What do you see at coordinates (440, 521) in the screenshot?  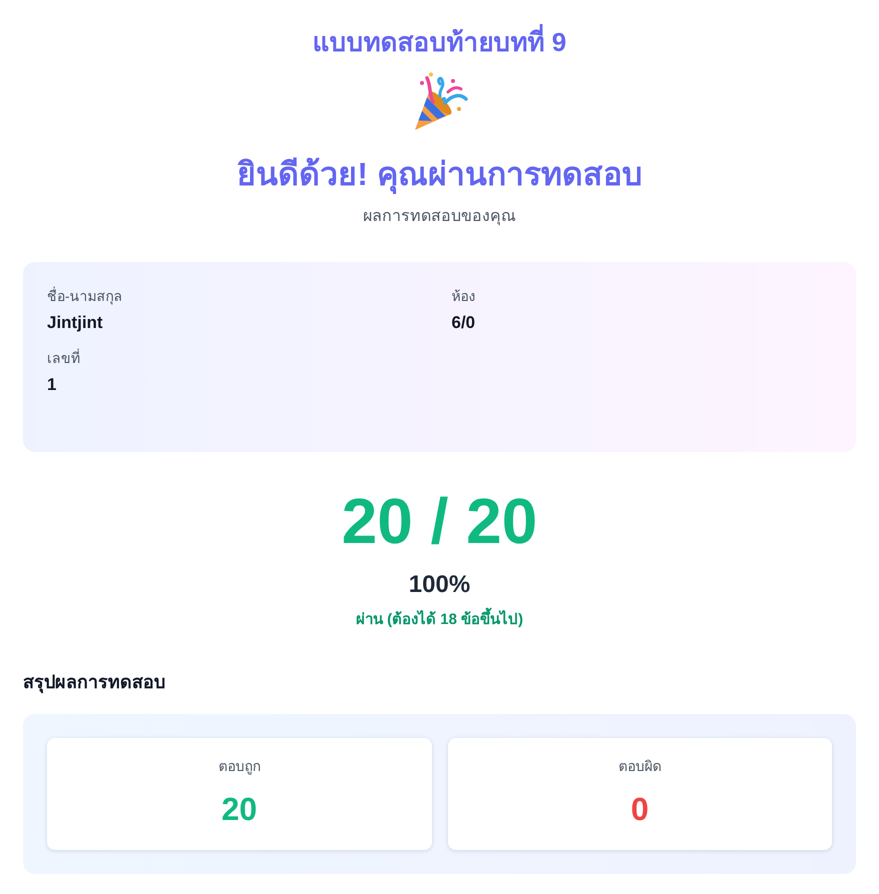 I see `score-value: 20 / 20` at bounding box center [440, 521].